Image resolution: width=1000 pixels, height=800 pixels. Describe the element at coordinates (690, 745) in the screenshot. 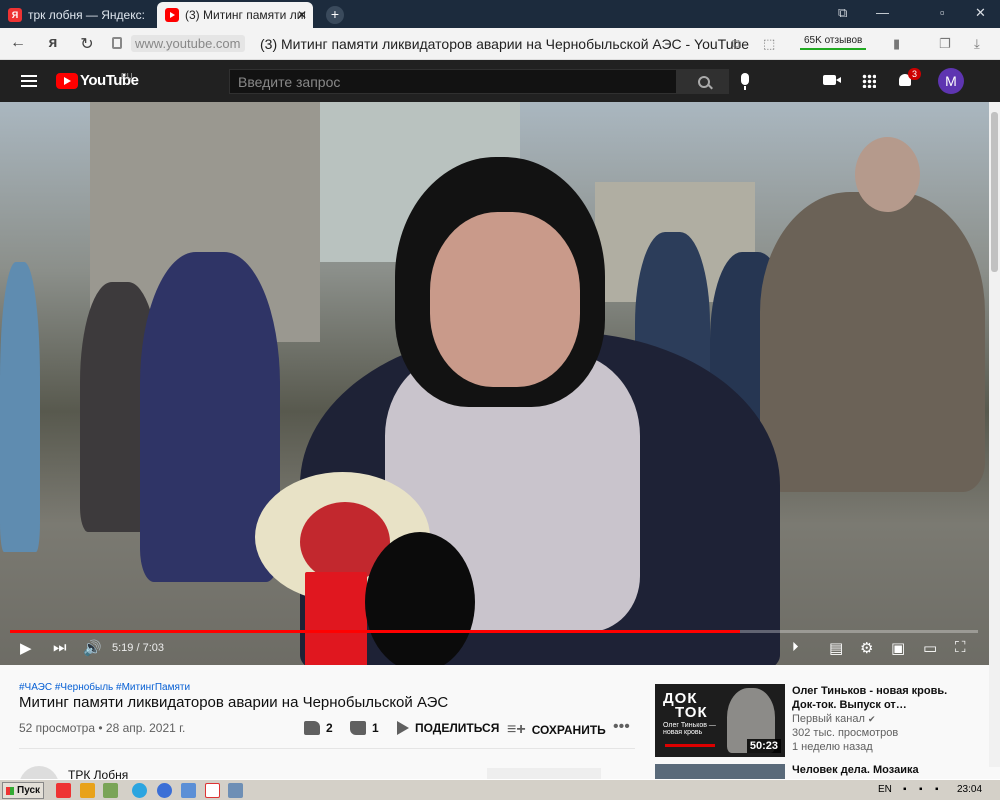

I see `thumbnail-red-line` at that location.